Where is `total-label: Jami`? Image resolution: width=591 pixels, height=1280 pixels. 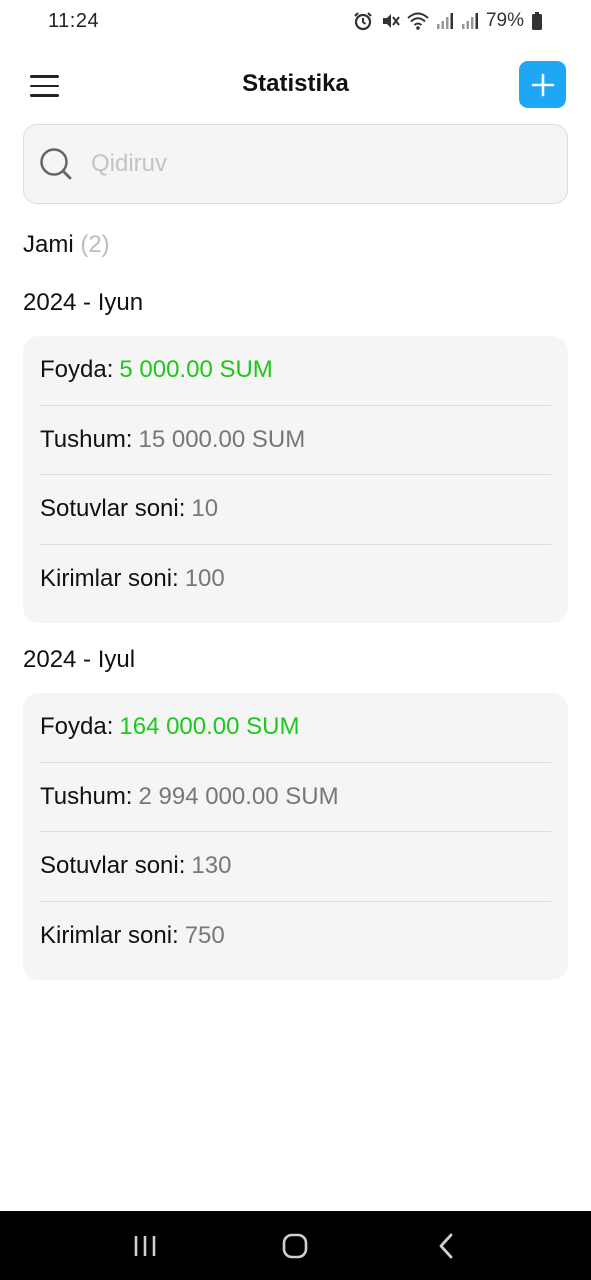 total-label: Jami is located at coordinates (48, 244).